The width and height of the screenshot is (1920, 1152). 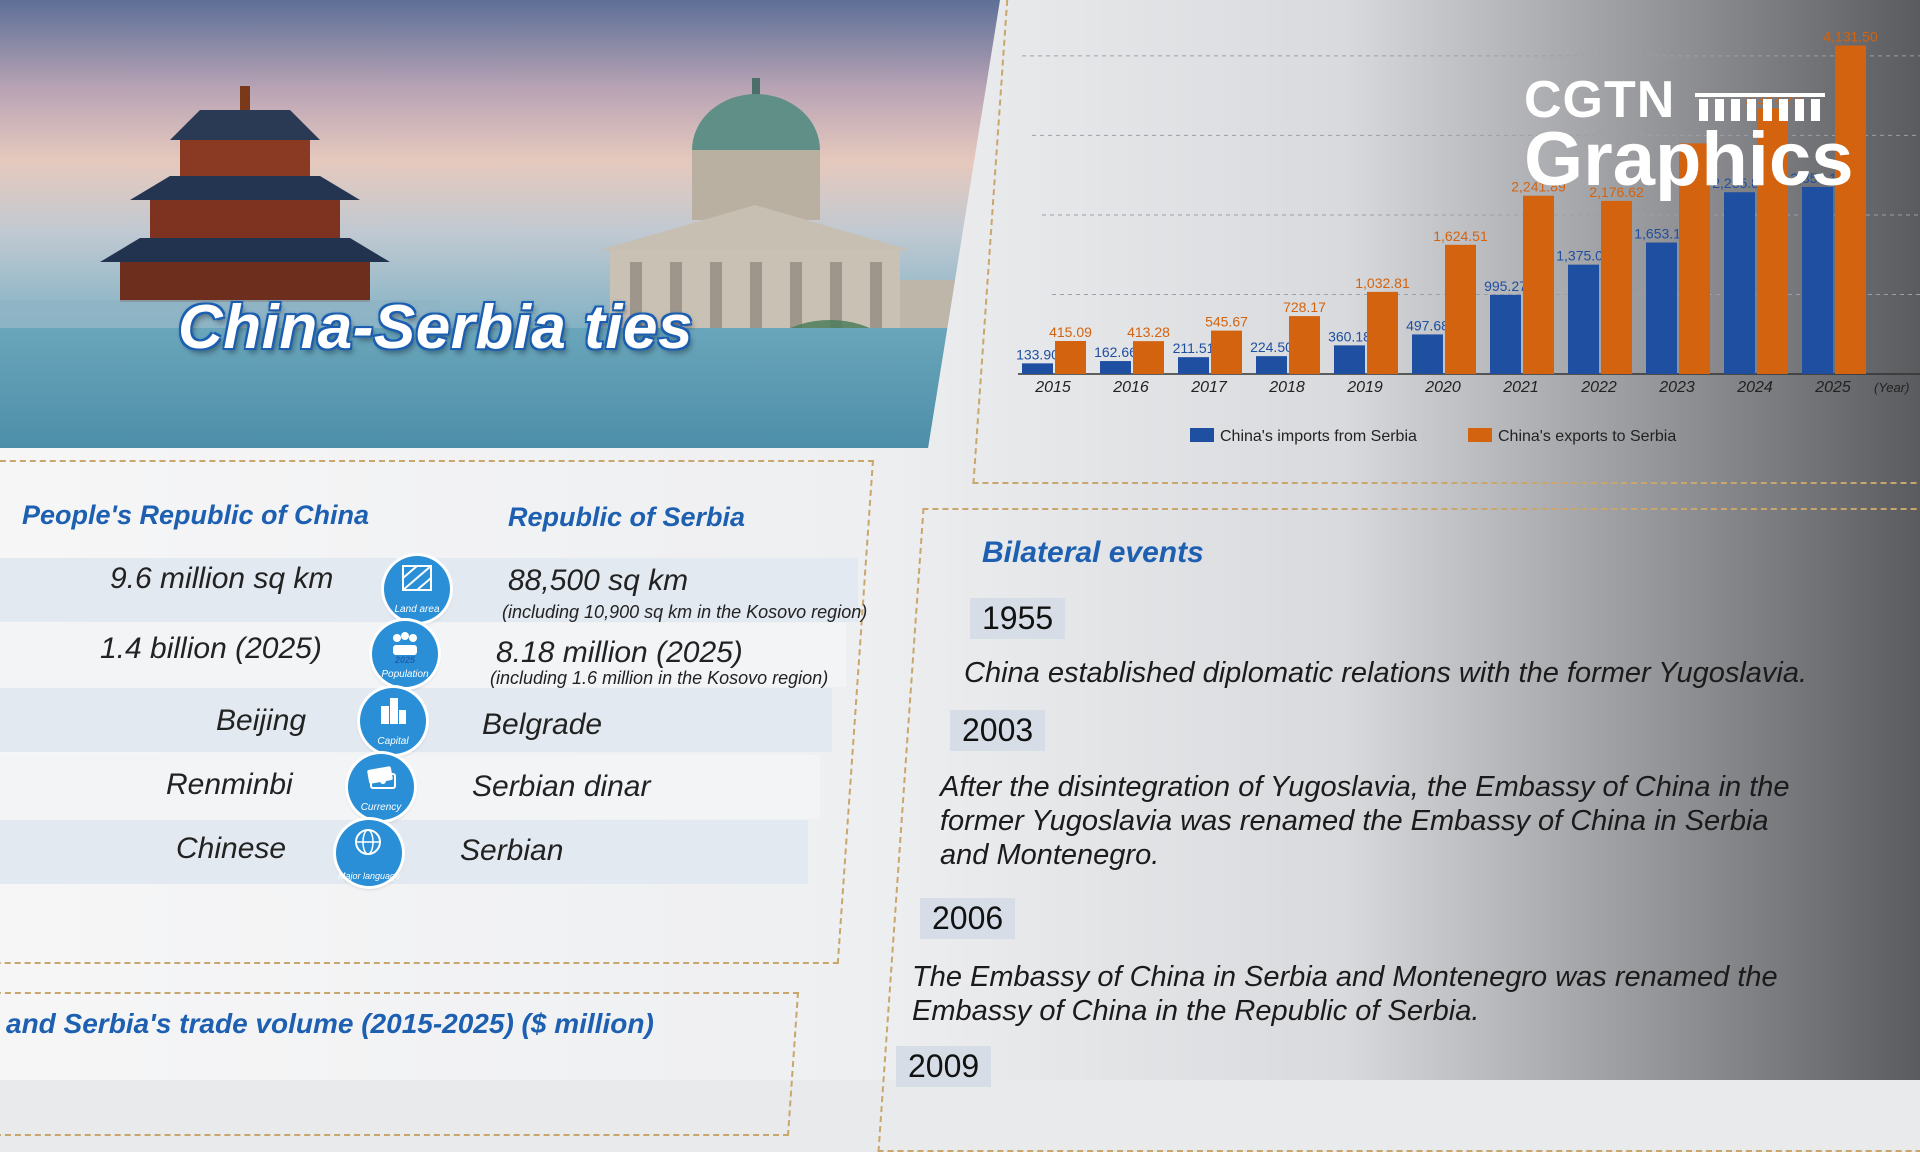 What do you see at coordinates (1598, 387) in the screenshot?
I see `tick-label: 2022` at bounding box center [1598, 387].